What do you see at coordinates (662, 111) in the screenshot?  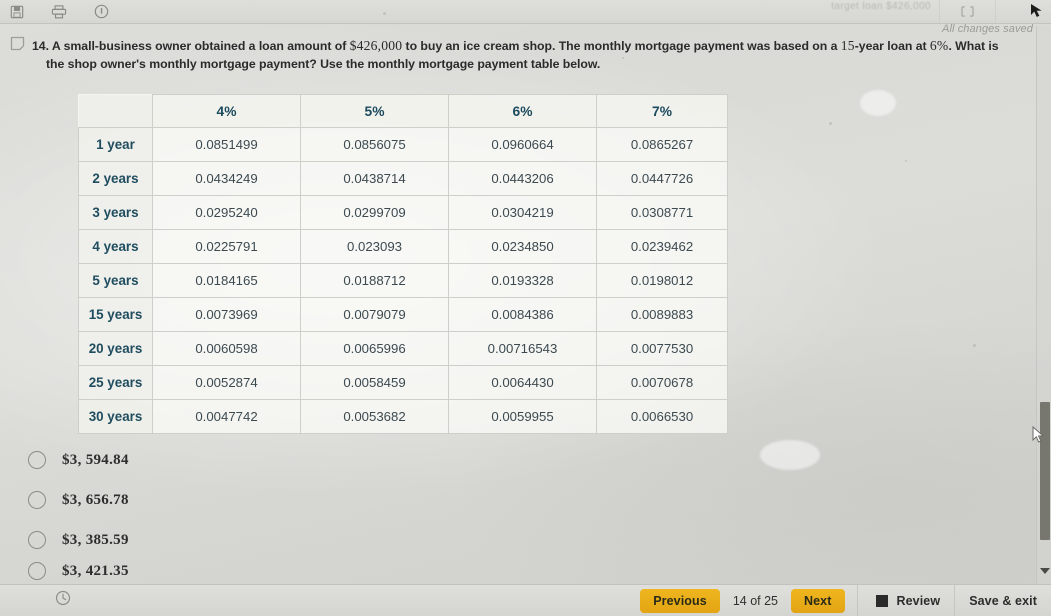 I see `table-col-header-3: 7%` at bounding box center [662, 111].